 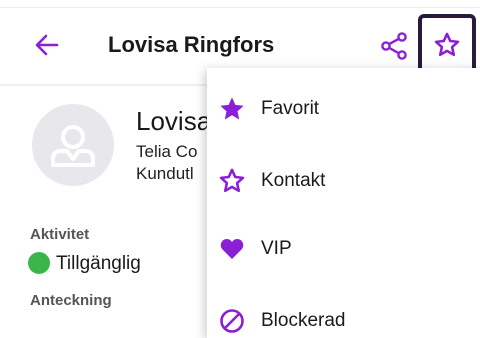 I want to click on avatar, so click(x=73, y=145).